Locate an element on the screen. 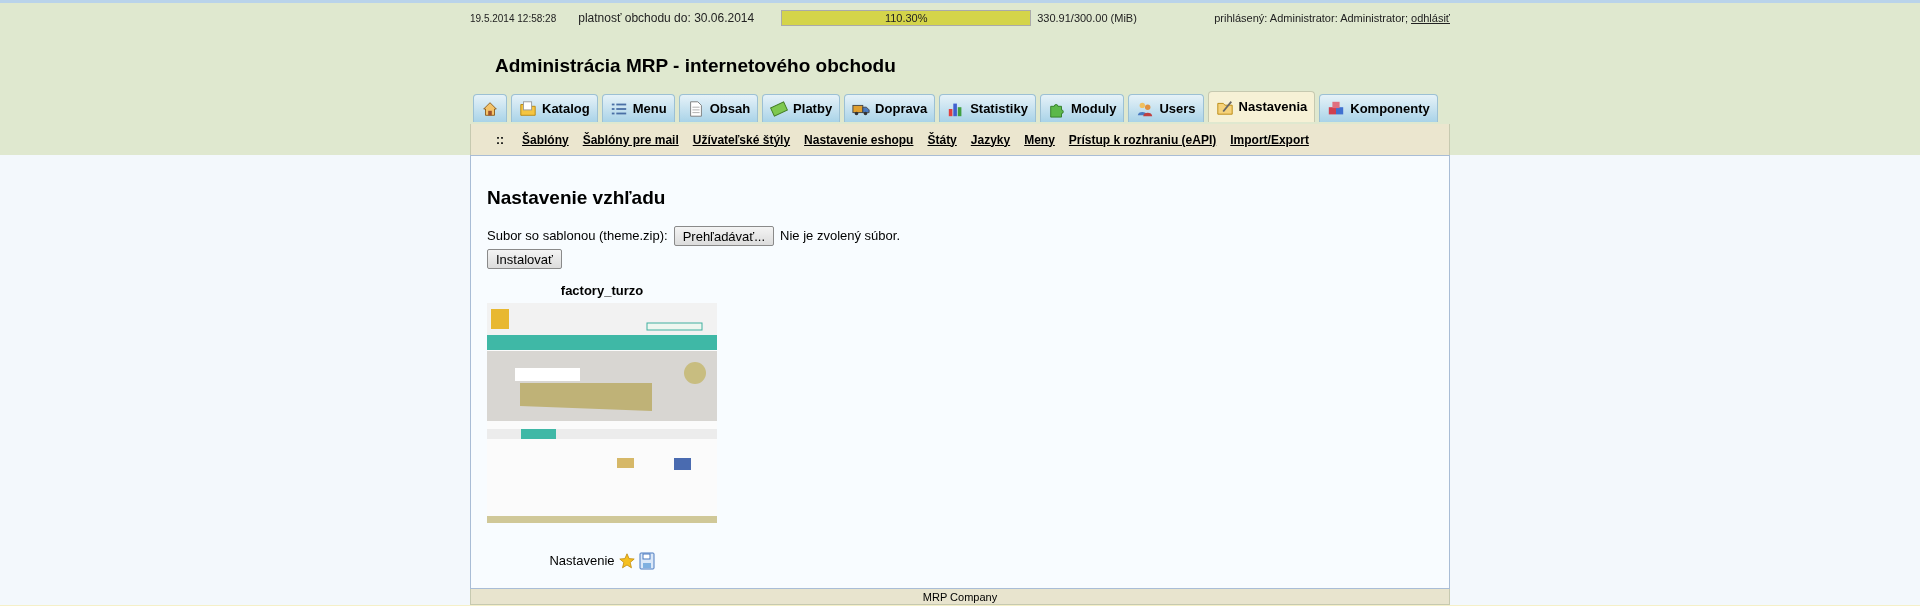 The image size is (1920, 606). submenu-link: Štáty is located at coordinates (942, 139).